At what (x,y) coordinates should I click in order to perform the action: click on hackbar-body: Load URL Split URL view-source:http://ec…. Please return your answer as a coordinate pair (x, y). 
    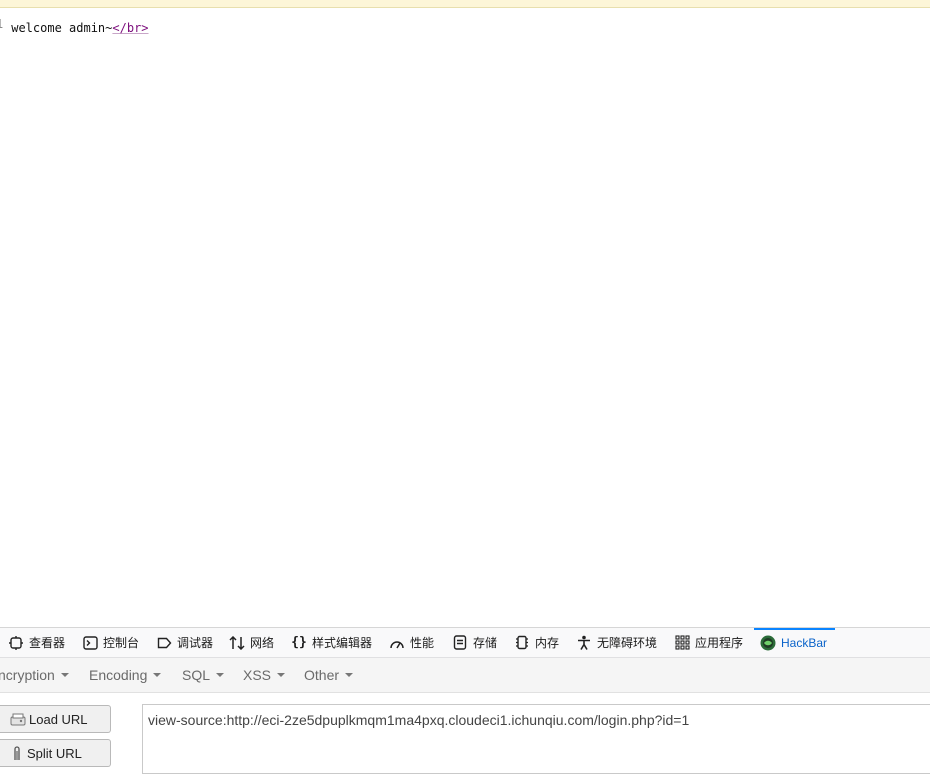
    Looking at the image, I should click on (465, 733).